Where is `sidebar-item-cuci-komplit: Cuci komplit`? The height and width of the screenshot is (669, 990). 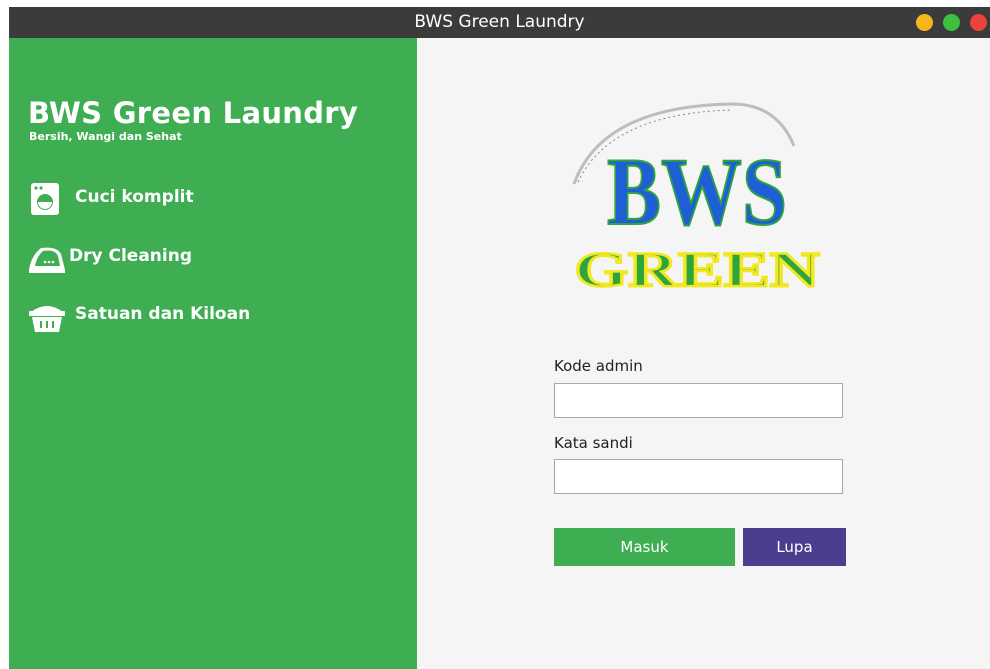
sidebar-item-cuci-komplit: Cuci komplit is located at coordinates (192, 199).